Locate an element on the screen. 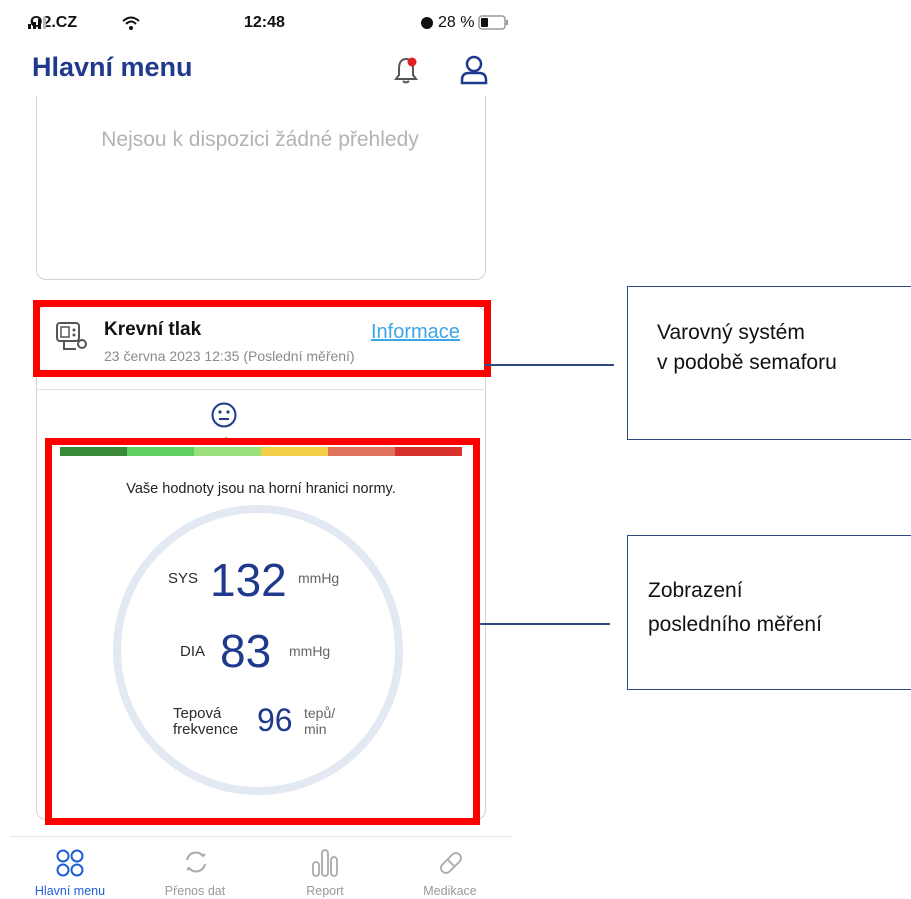 Image resolution: width=911 pixels, height=899 pixels. wifi-icon is located at coordinates (131, 23).